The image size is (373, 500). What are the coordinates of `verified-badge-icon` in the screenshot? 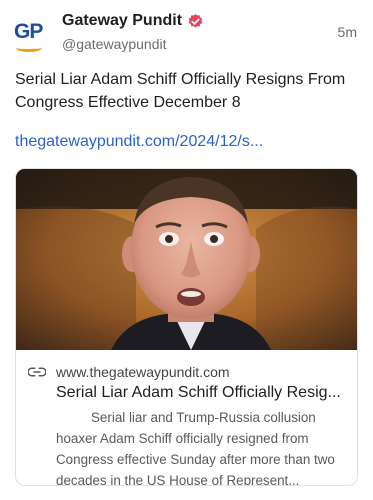 It's located at (195, 20).